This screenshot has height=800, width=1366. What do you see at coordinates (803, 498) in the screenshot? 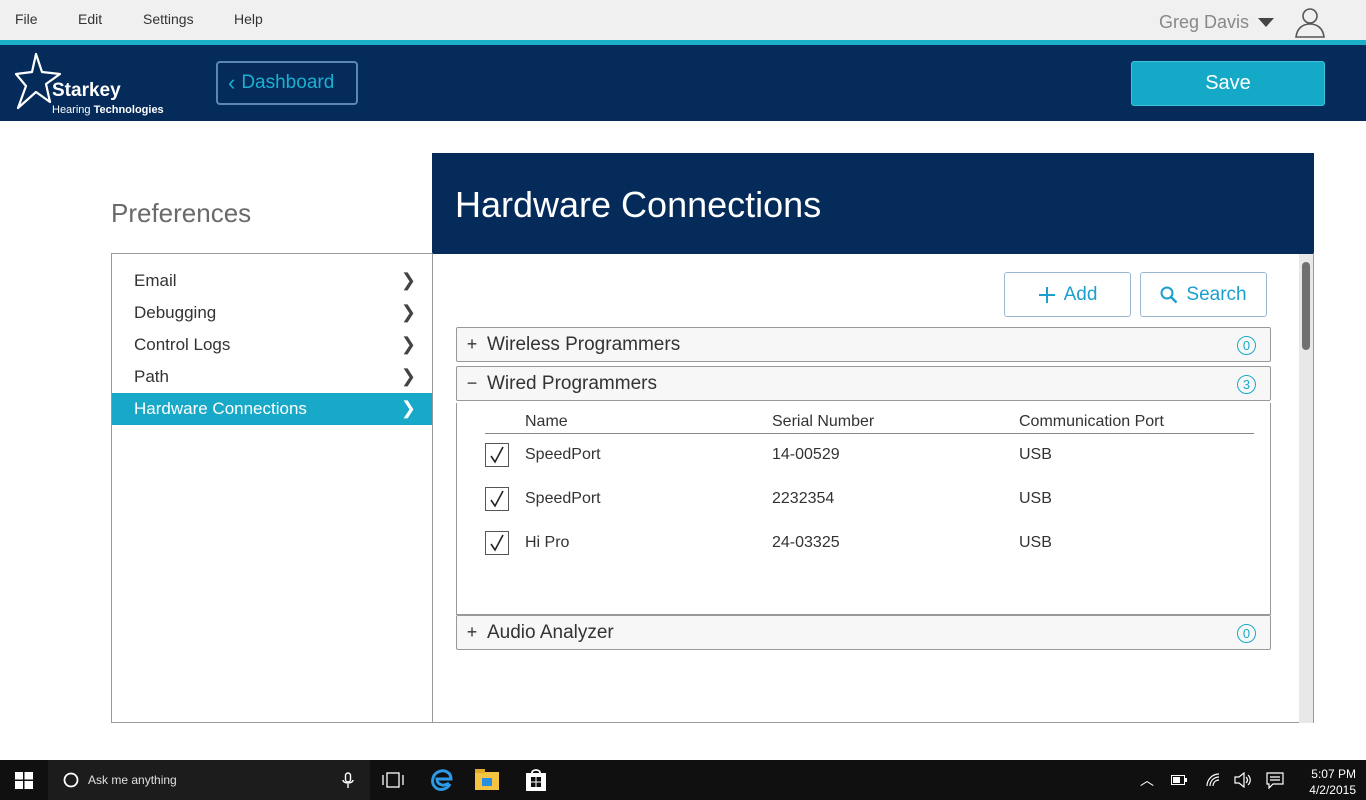
I see `cell-serial: 2232354` at bounding box center [803, 498].